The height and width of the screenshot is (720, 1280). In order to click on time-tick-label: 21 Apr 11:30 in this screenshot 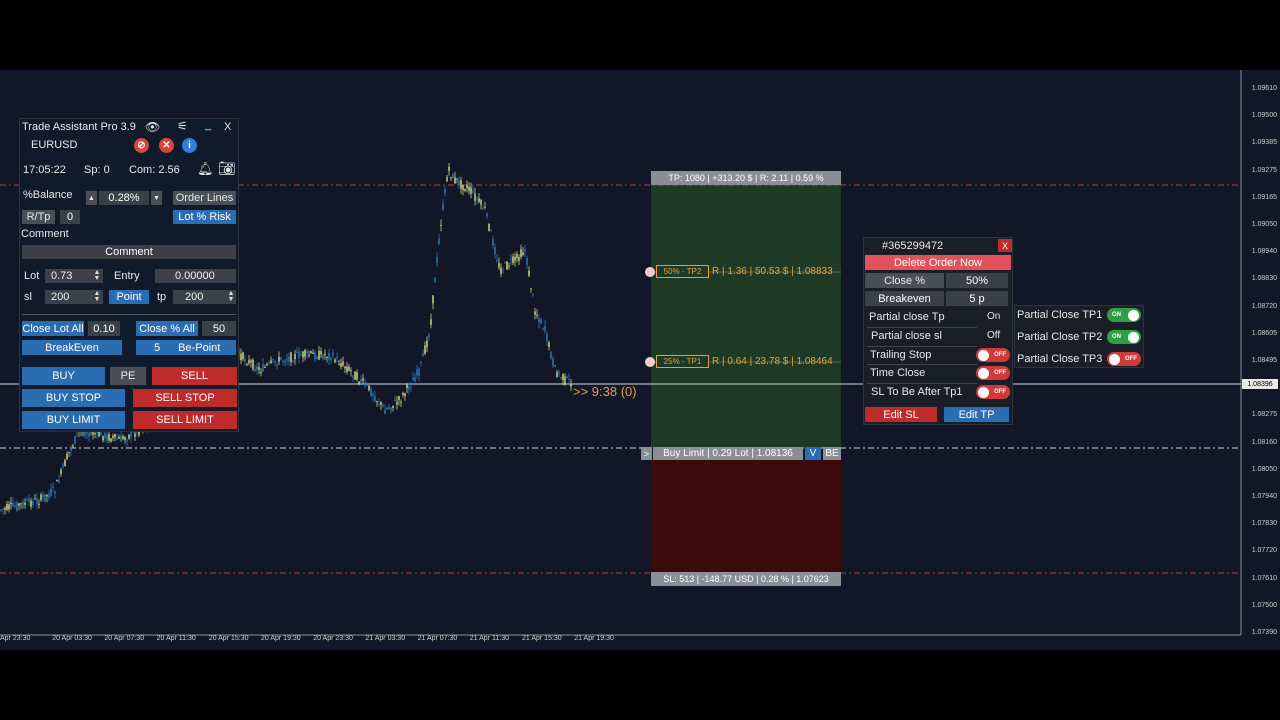, I will do `click(489, 638)`.